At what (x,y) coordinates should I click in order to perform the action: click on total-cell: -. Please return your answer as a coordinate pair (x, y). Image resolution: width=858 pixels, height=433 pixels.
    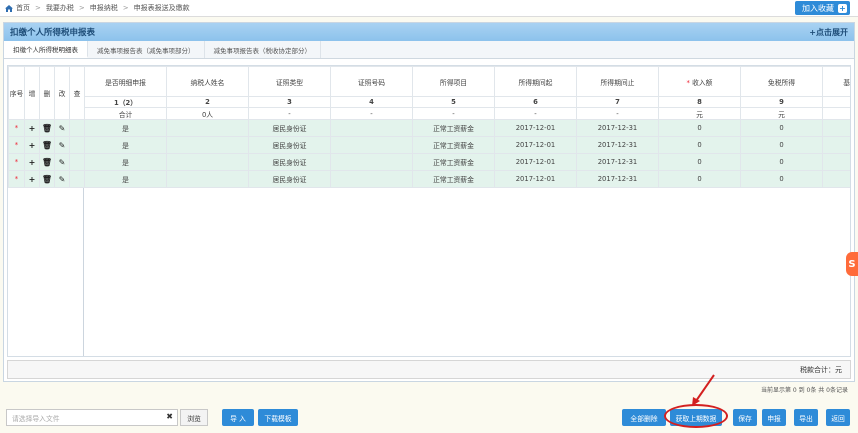
    Looking at the image, I should click on (371, 113).